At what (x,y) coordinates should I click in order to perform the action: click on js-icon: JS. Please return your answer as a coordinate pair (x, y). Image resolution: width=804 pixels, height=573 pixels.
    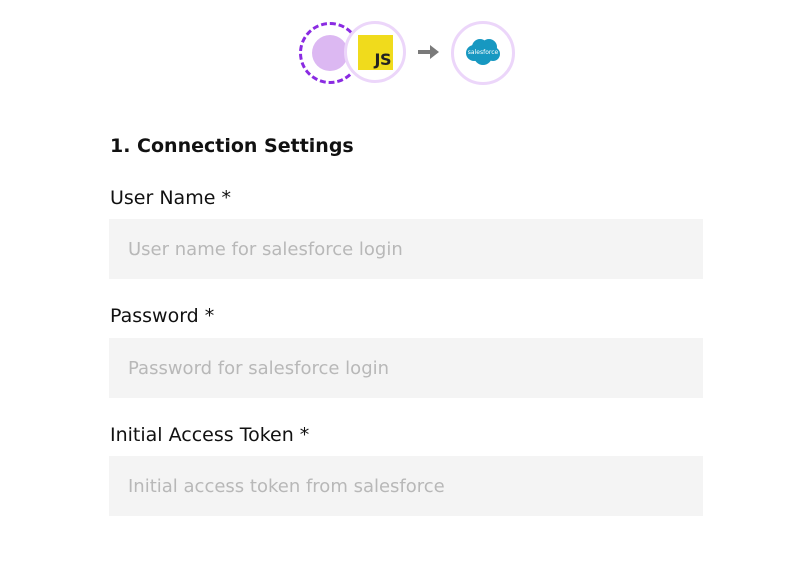
    Looking at the image, I should click on (375, 52).